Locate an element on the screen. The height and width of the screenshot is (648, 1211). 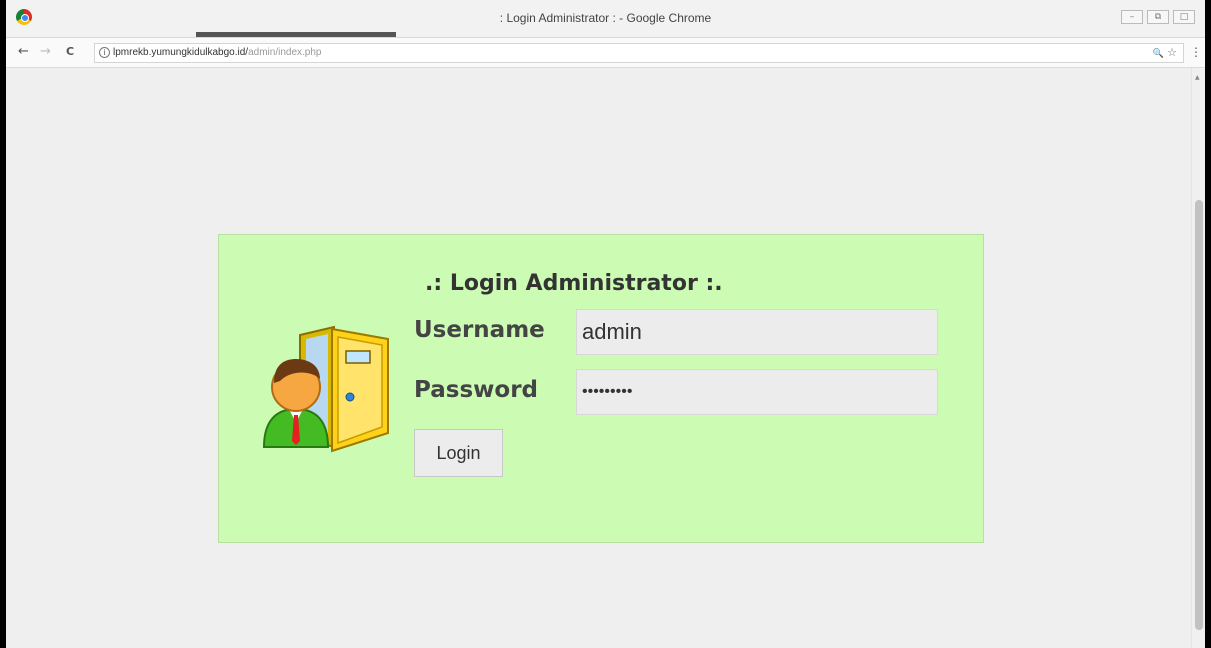
forward-icon: → is located at coordinates (45, 52).